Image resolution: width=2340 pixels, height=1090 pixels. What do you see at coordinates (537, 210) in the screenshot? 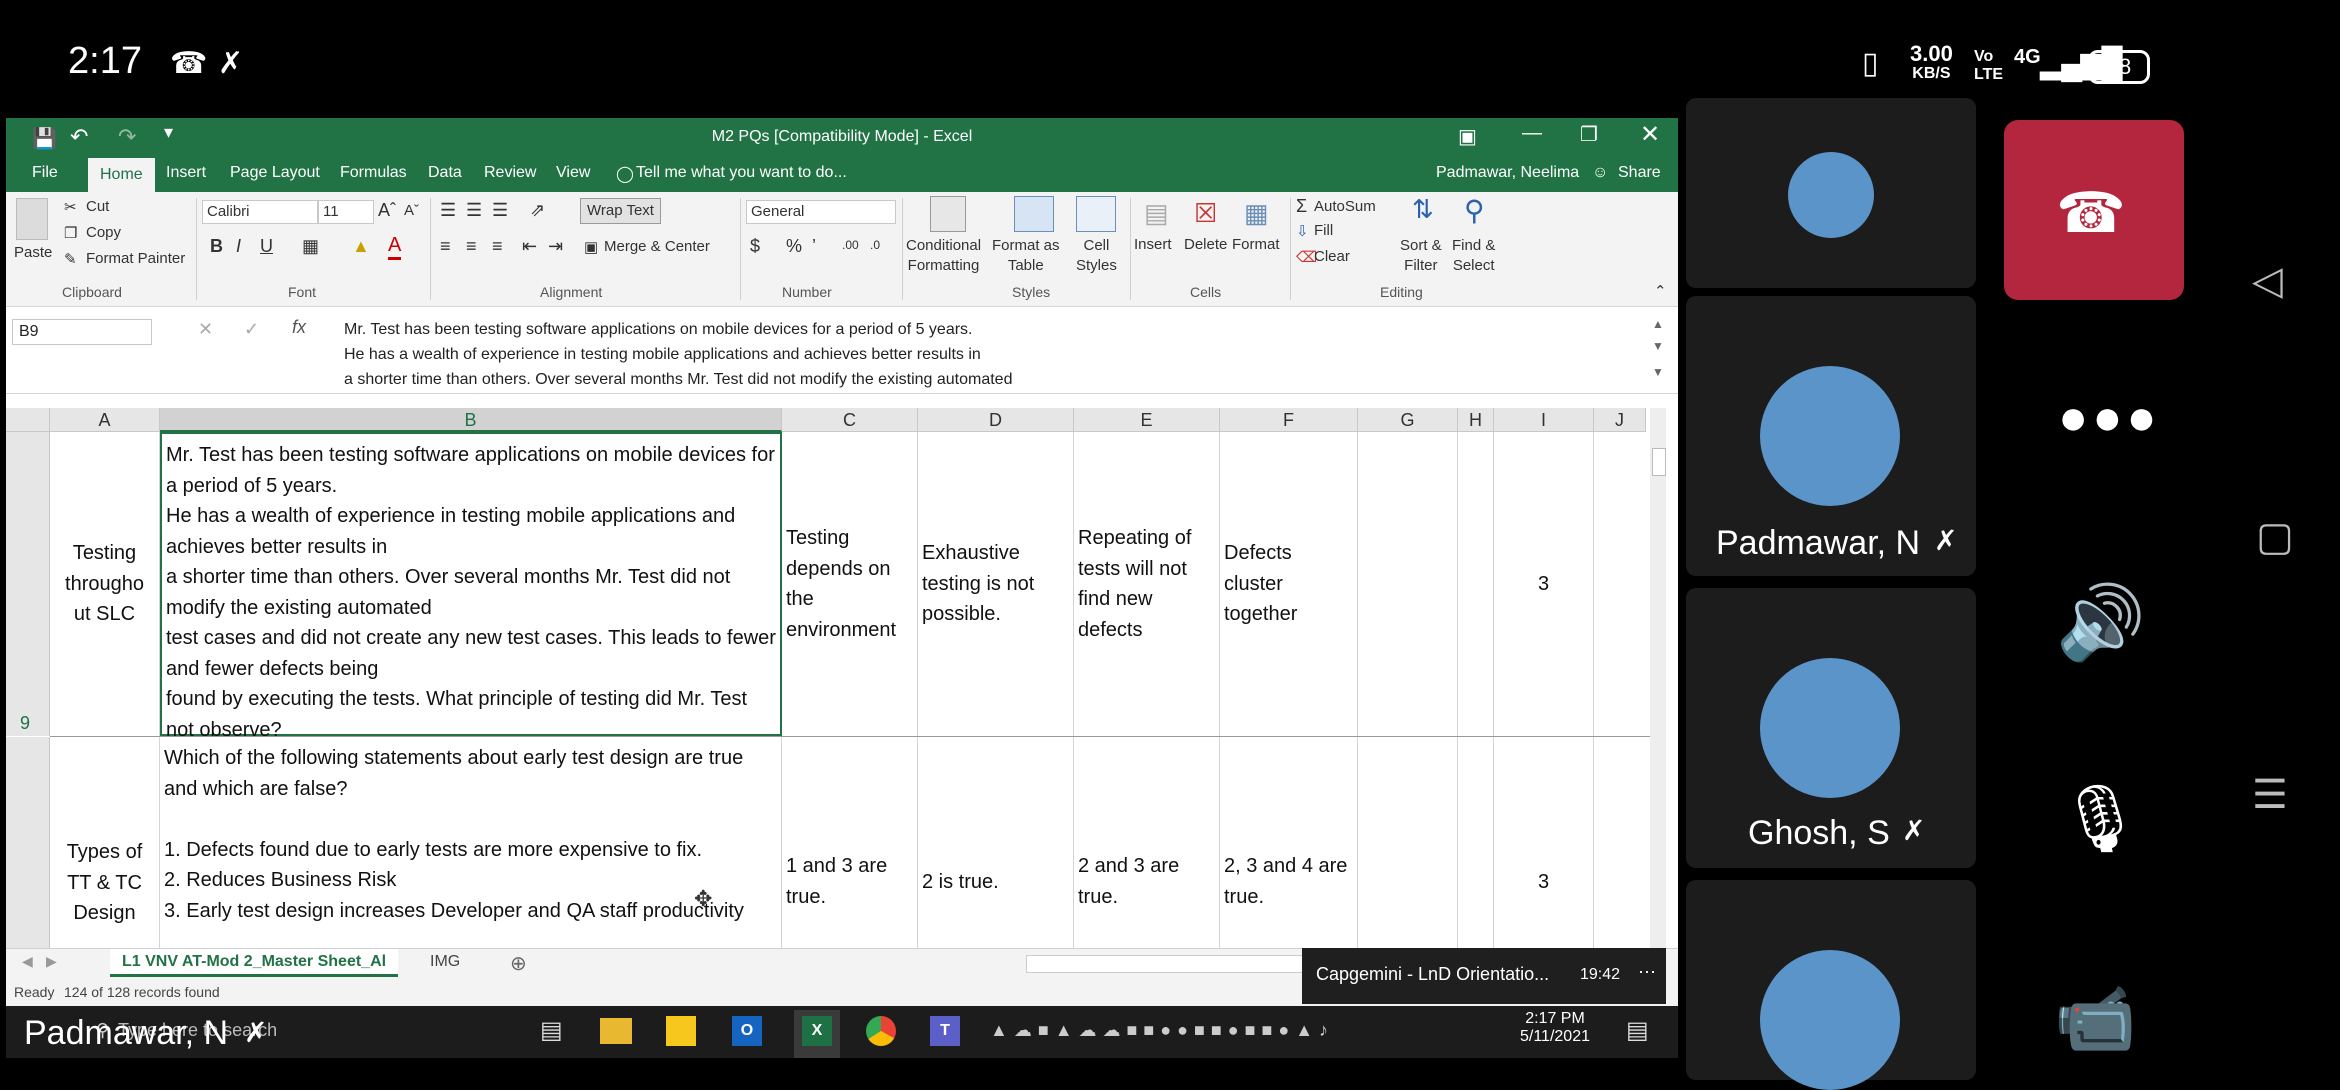
I see `orientation-icon: ⇗` at bounding box center [537, 210].